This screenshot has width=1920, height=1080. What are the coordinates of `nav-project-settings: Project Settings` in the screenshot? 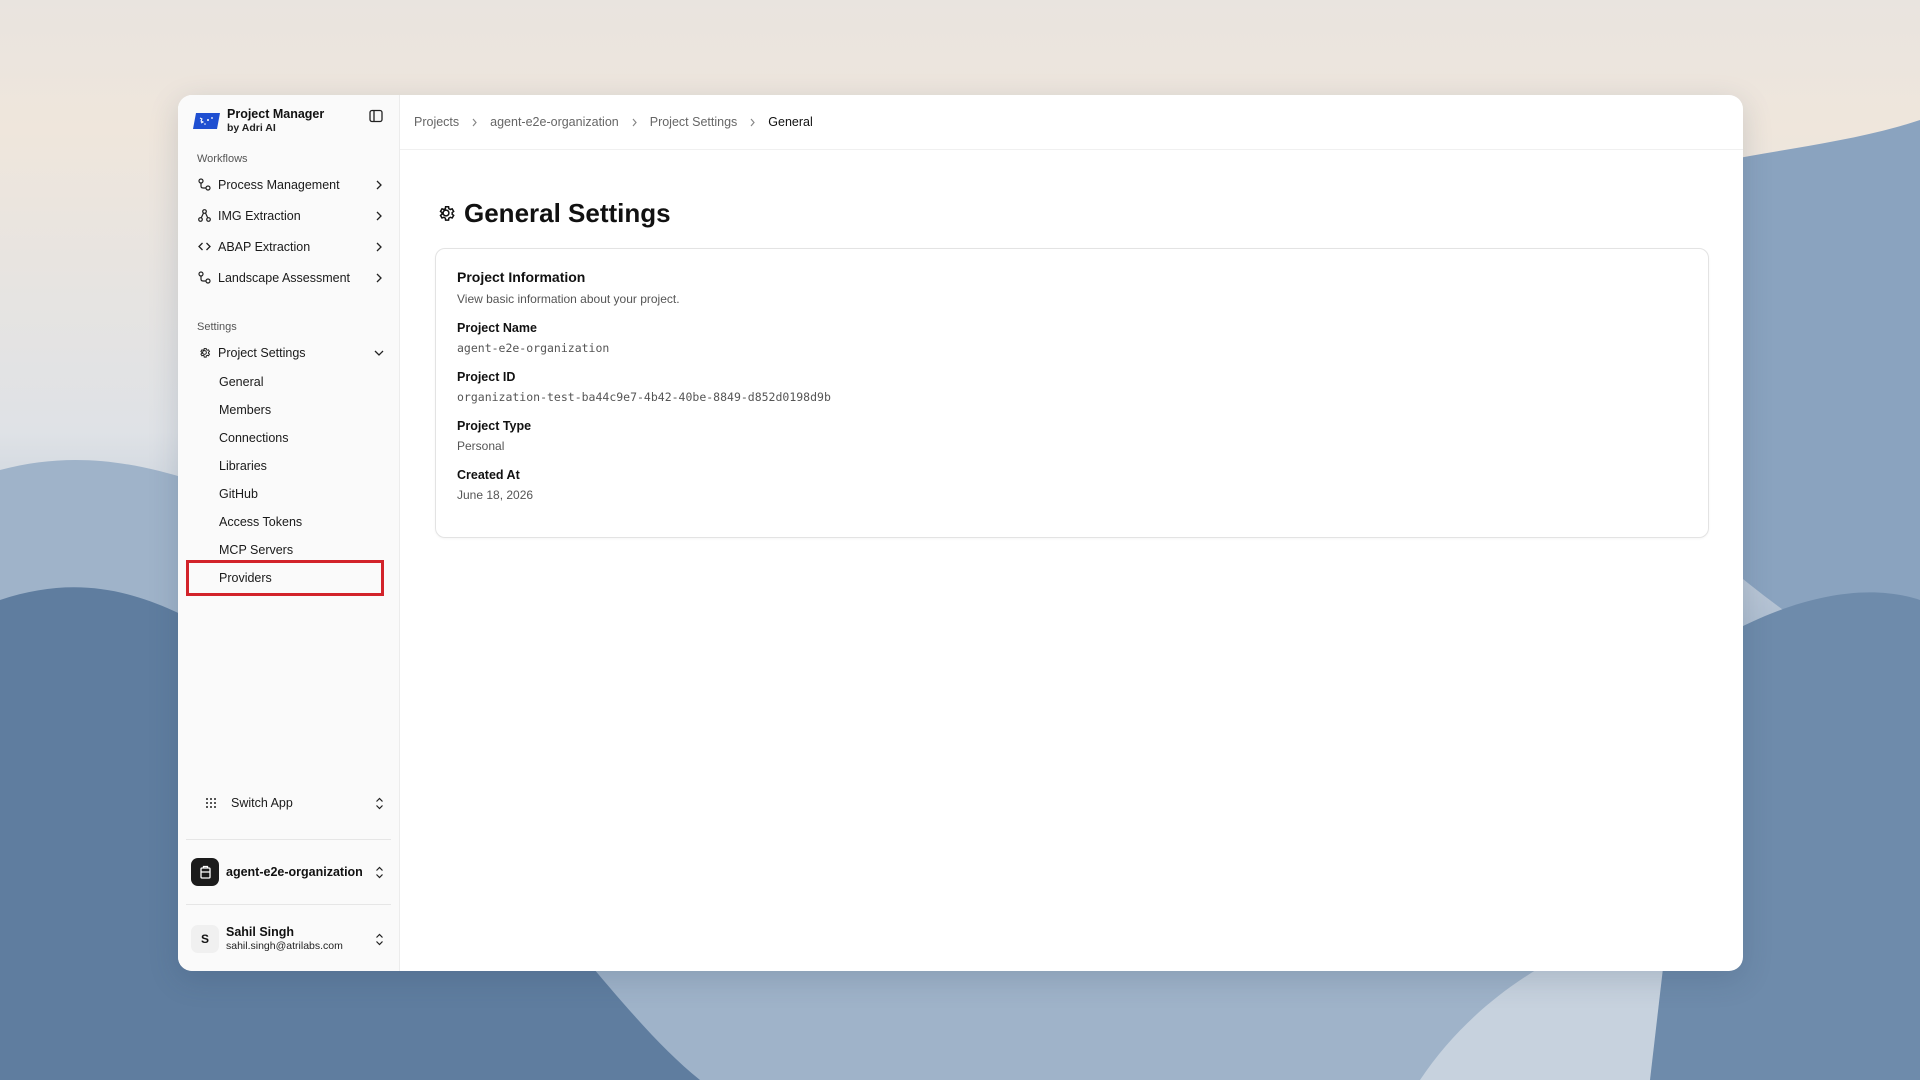 It's located at (288, 352).